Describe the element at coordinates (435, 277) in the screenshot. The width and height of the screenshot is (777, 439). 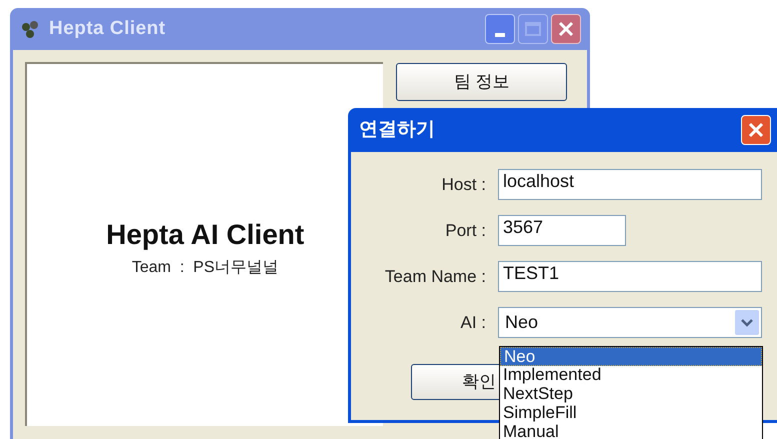
I see `field-label: Team Name :` at that location.